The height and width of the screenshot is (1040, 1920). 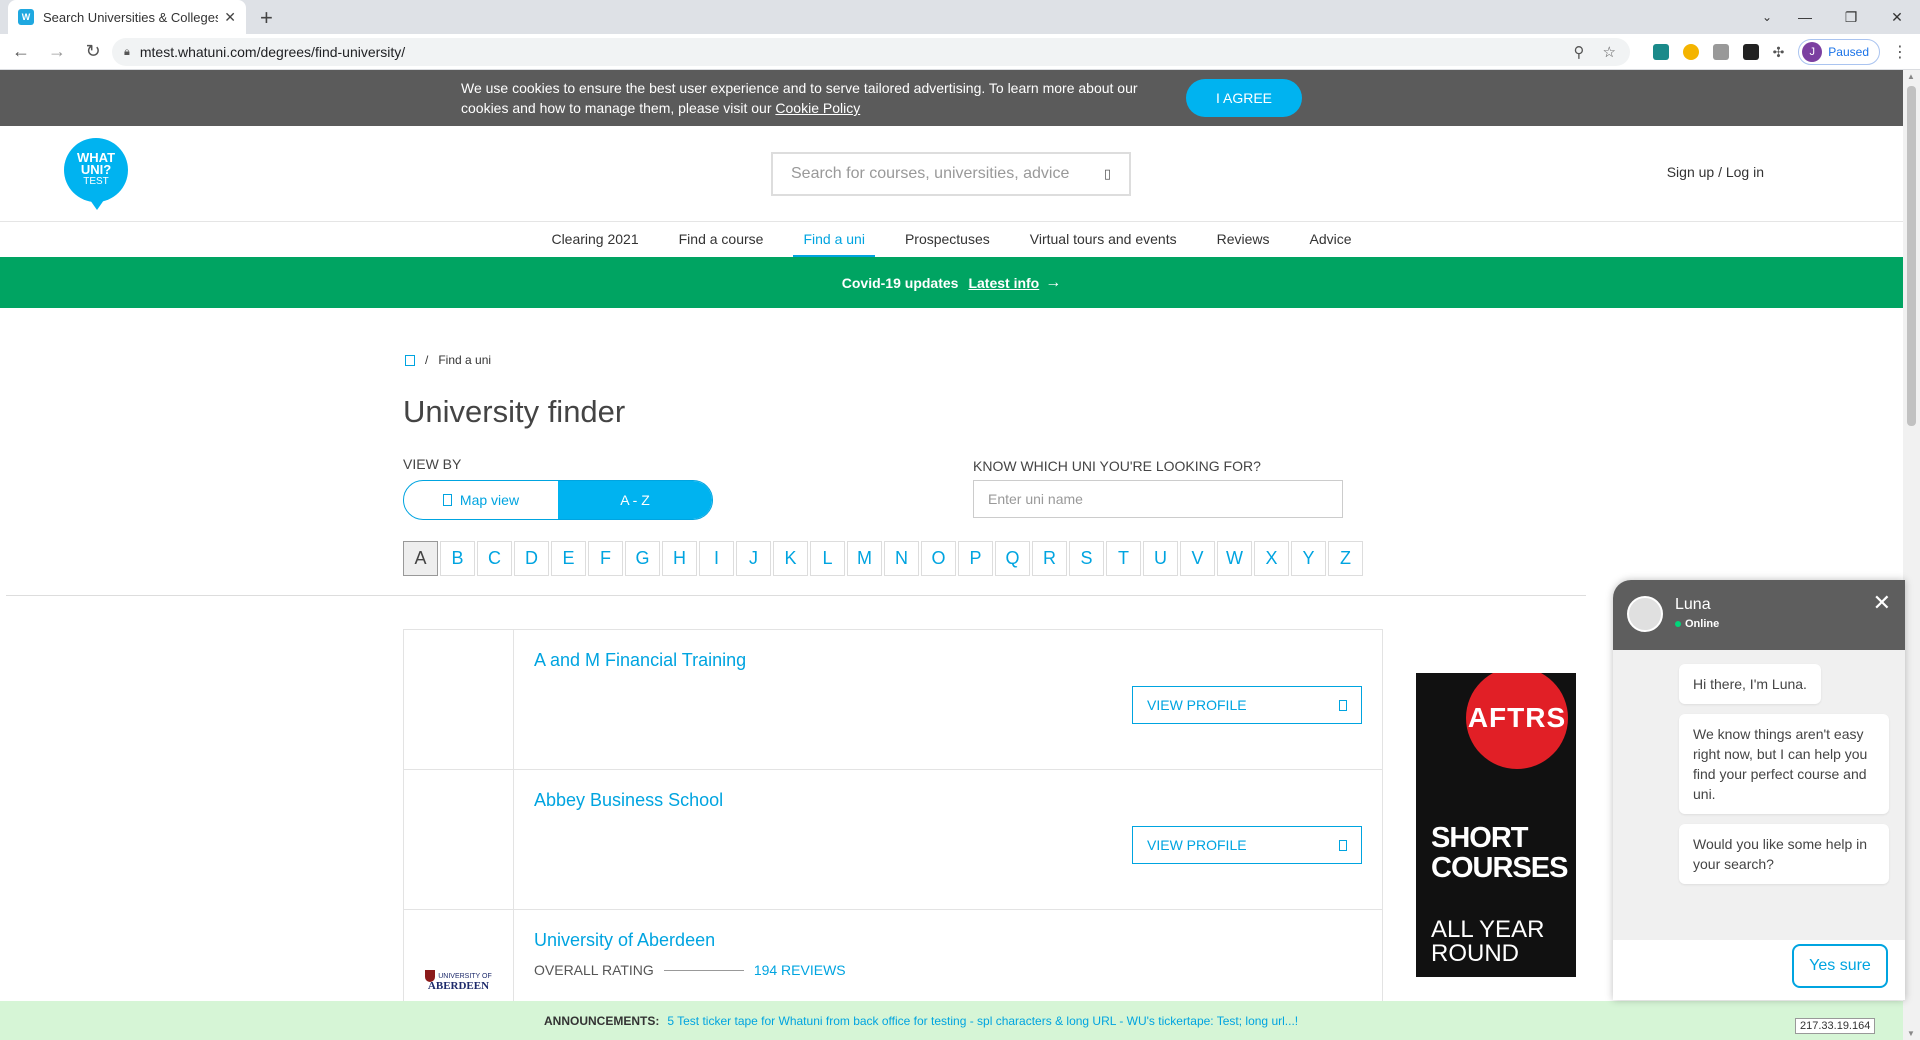 I want to click on letter-filter-o: O, so click(x=938, y=558).